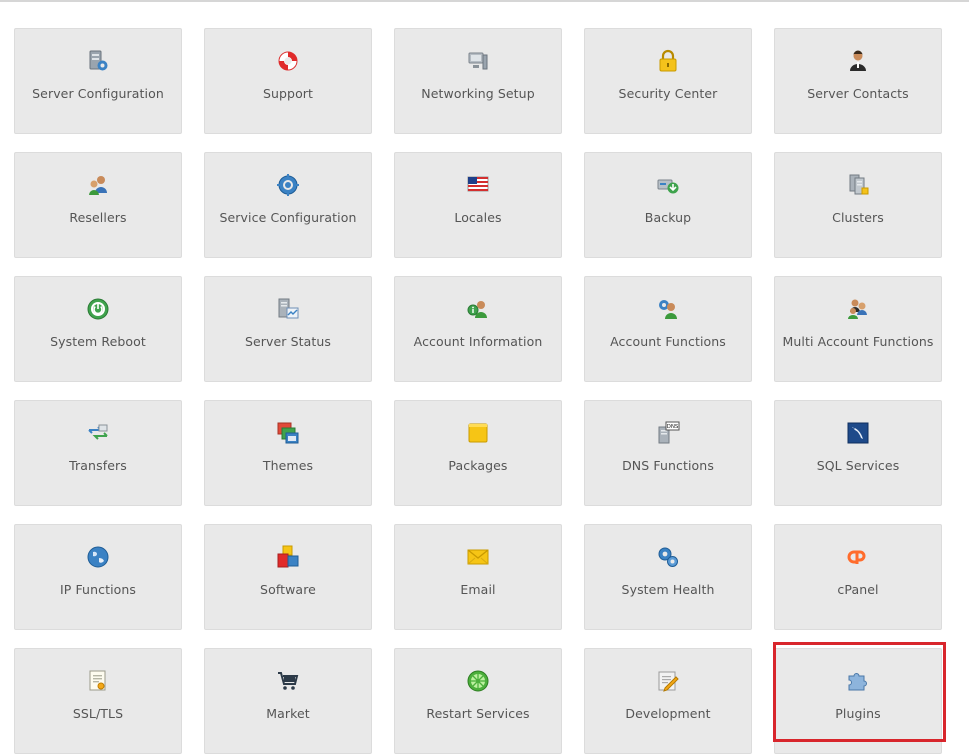 The image size is (969, 754). Describe the element at coordinates (858, 453) in the screenshot. I see `tile-sql-services: SQL Services` at that location.